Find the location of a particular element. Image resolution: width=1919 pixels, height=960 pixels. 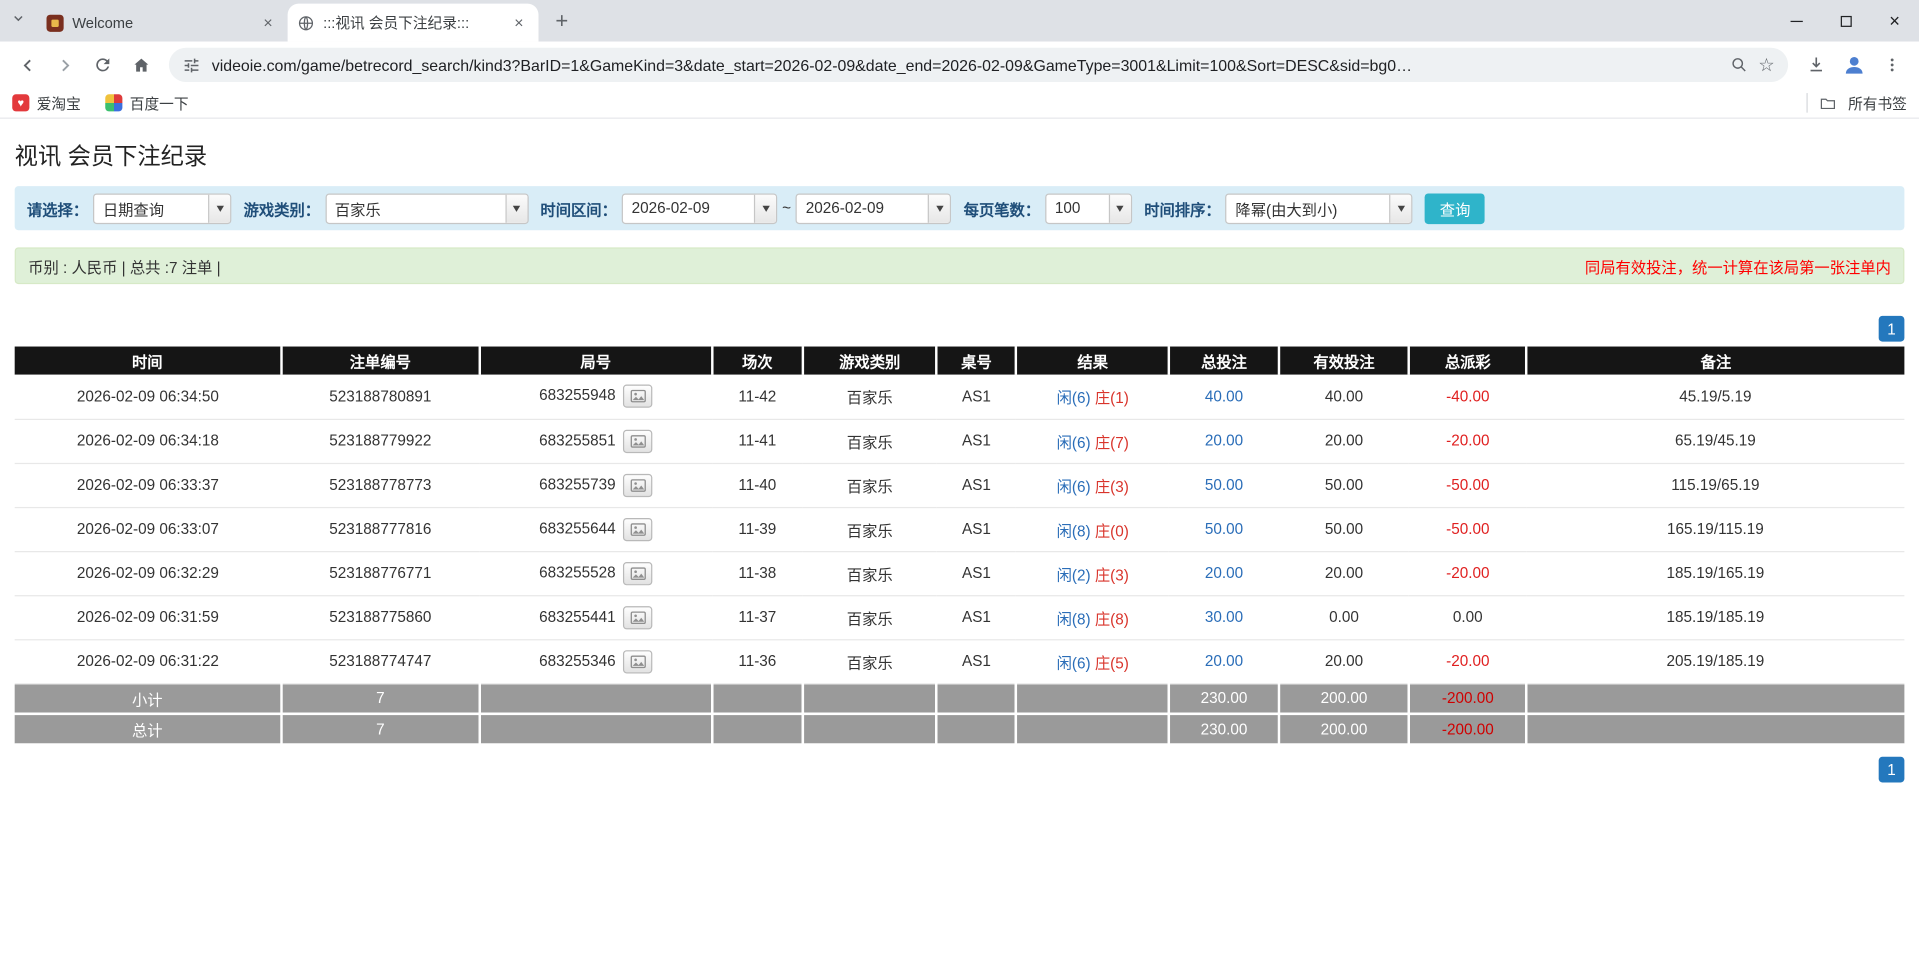

all-bookmarks: 所有书签 is located at coordinates (1856, 102).